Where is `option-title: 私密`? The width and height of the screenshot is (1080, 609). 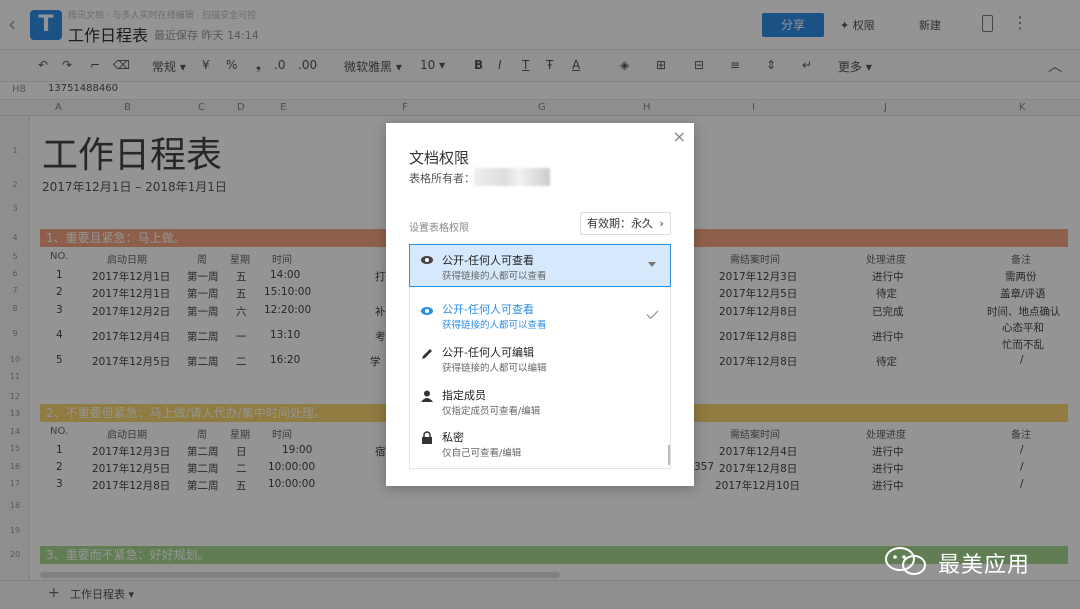 option-title: 私密 is located at coordinates (453, 437).